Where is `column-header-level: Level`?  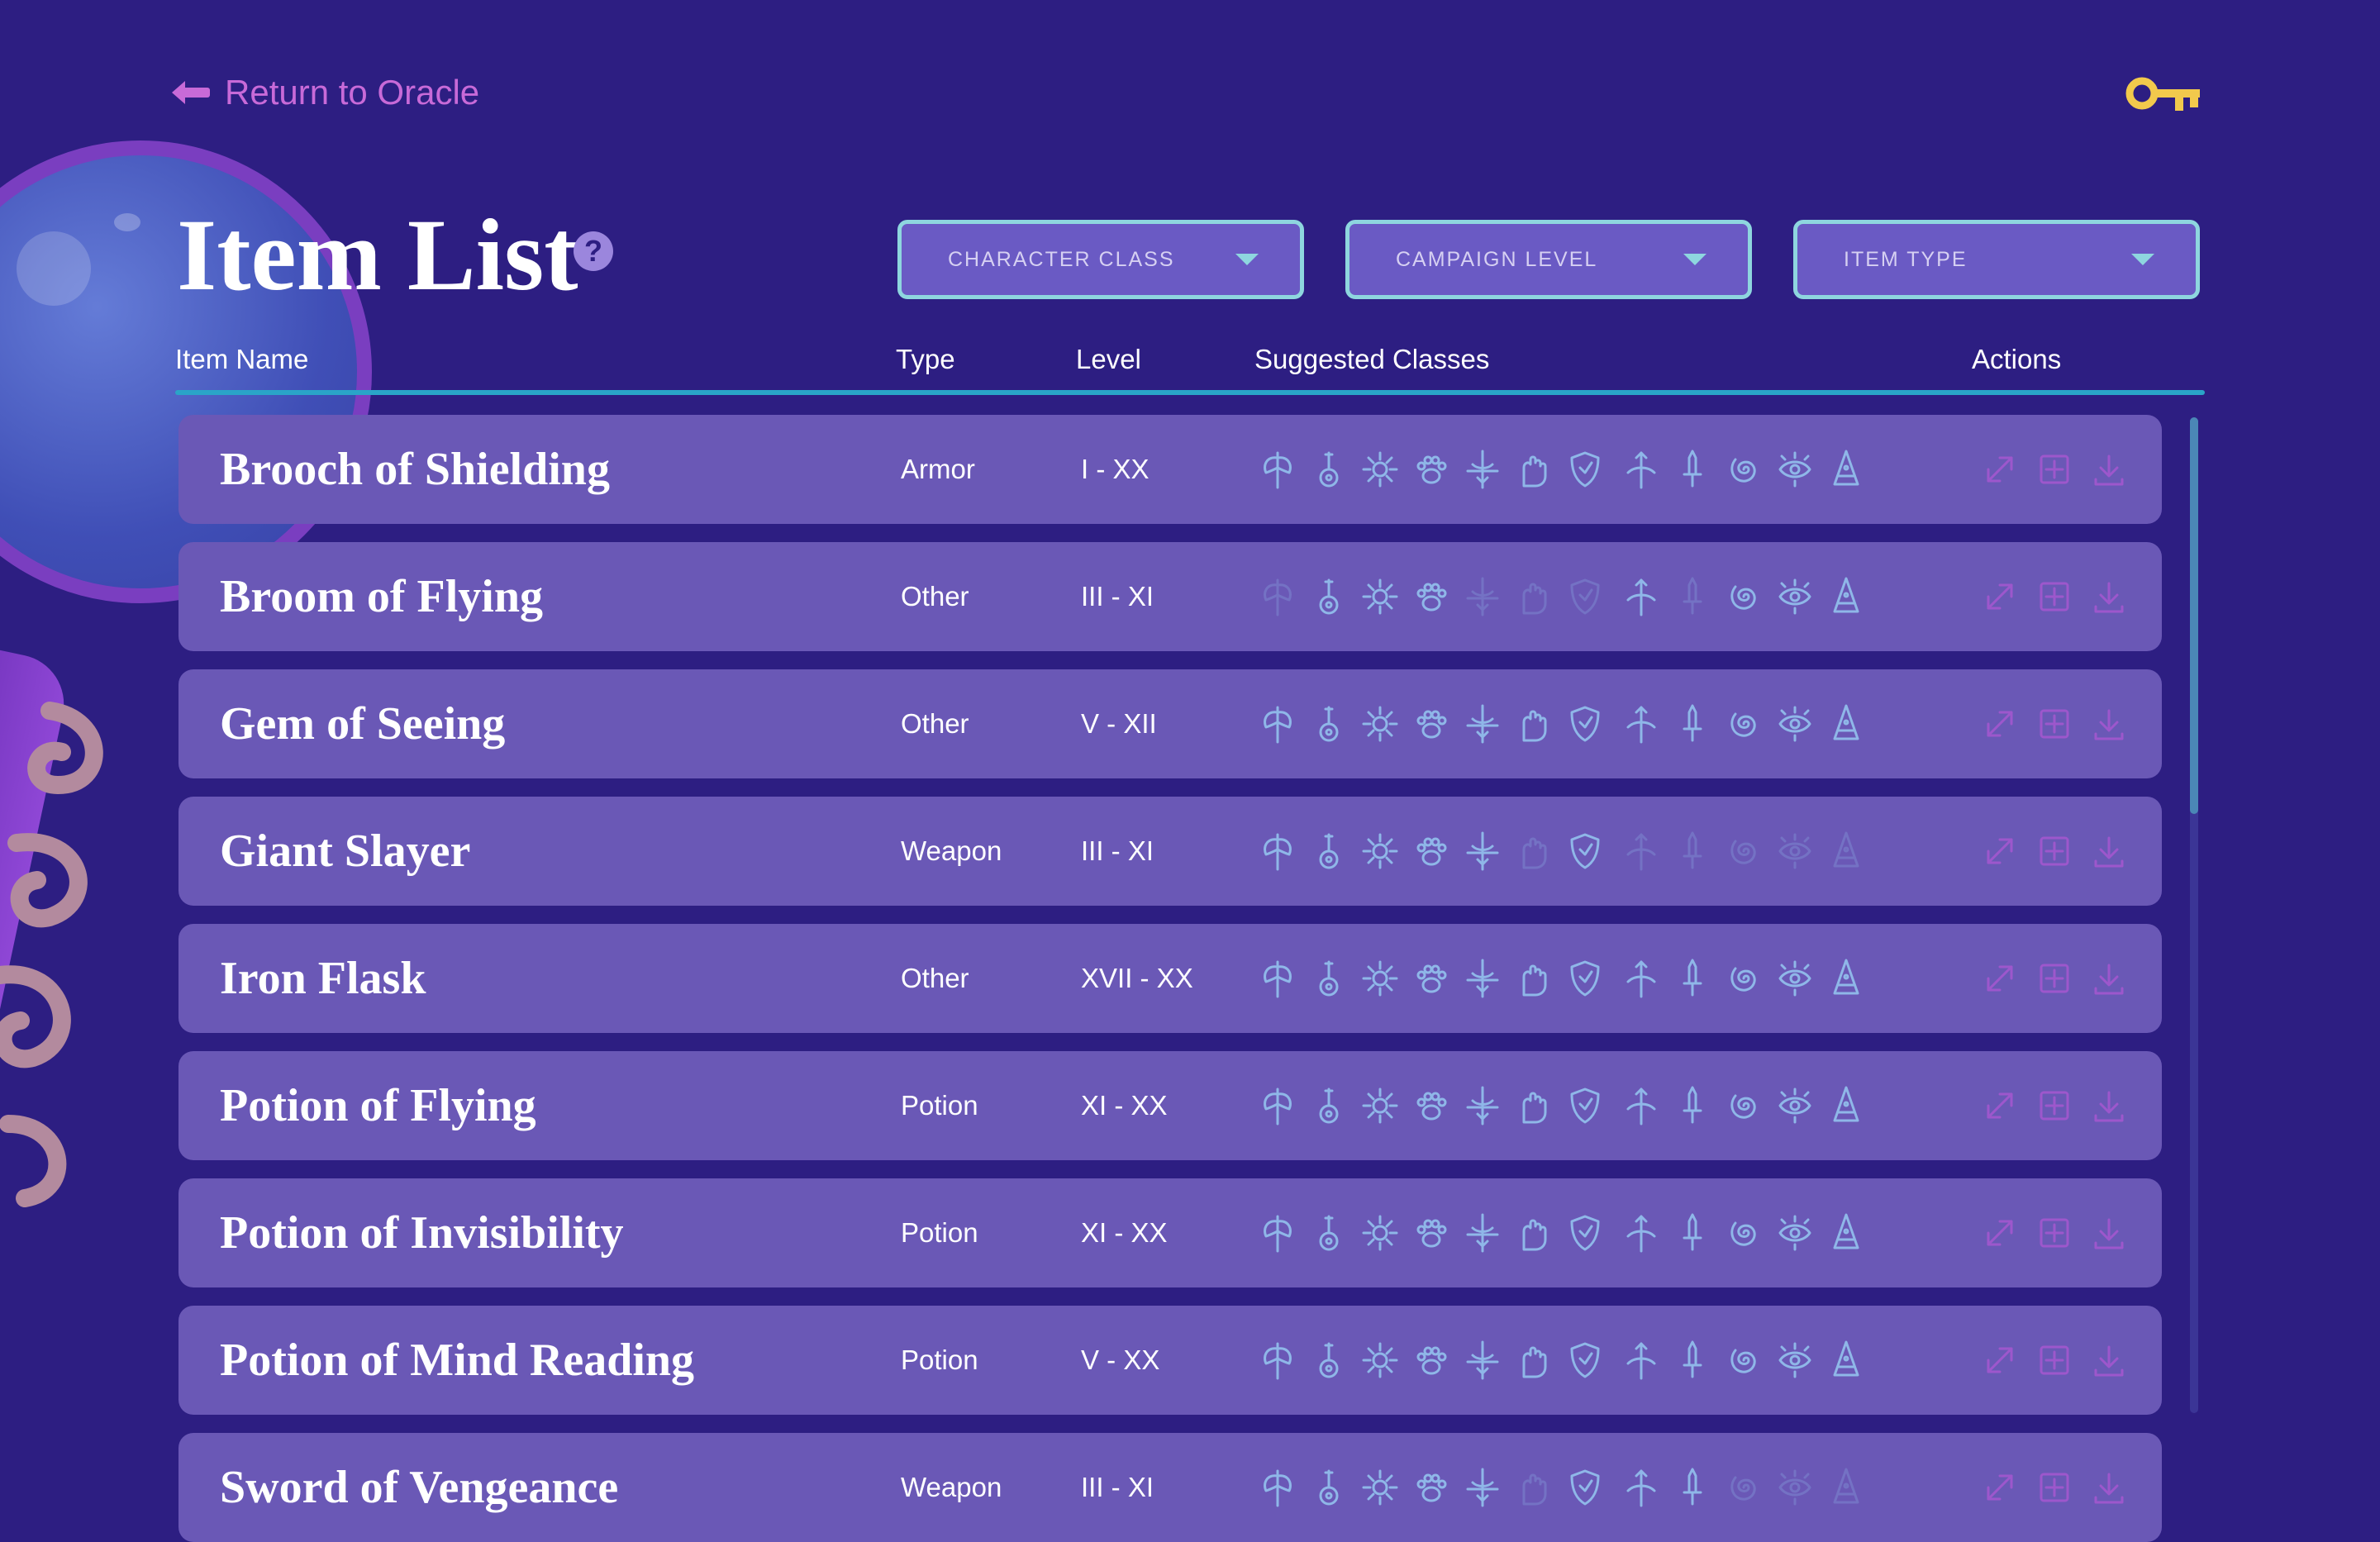 column-header-level: Level is located at coordinates (1108, 359).